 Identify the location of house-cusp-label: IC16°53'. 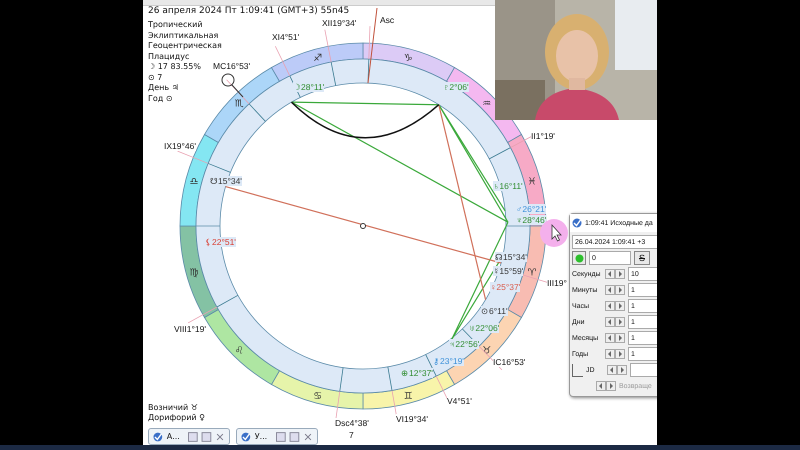
(509, 362).